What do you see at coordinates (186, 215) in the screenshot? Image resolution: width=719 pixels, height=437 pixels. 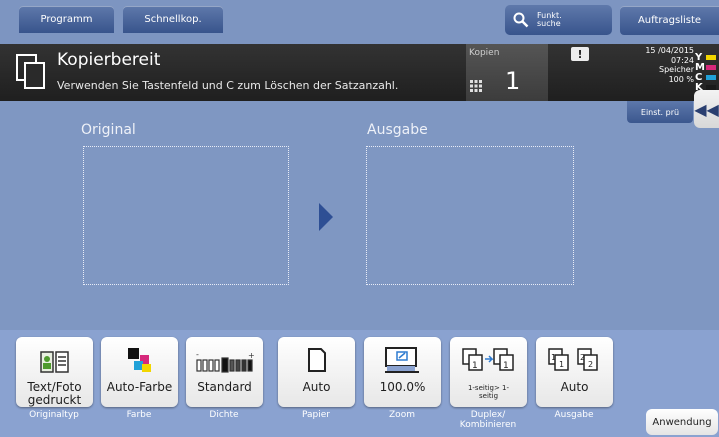 I see `original-preview-box` at bounding box center [186, 215].